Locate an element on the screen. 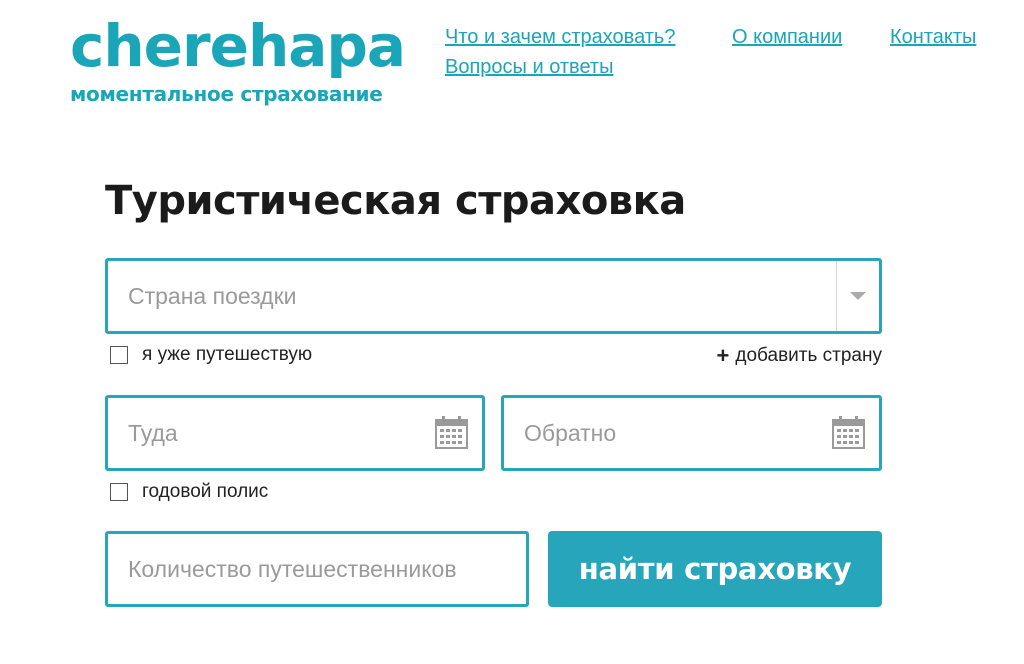  nav-link-about: О компании is located at coordinates (787, 37).